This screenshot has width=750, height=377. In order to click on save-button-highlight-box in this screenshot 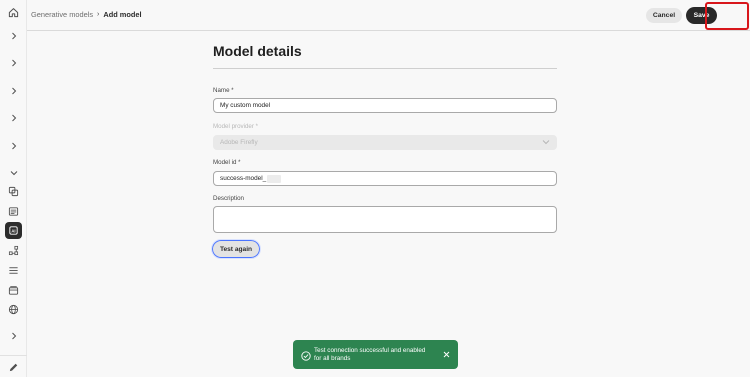, I will do `click(727, 16)`.